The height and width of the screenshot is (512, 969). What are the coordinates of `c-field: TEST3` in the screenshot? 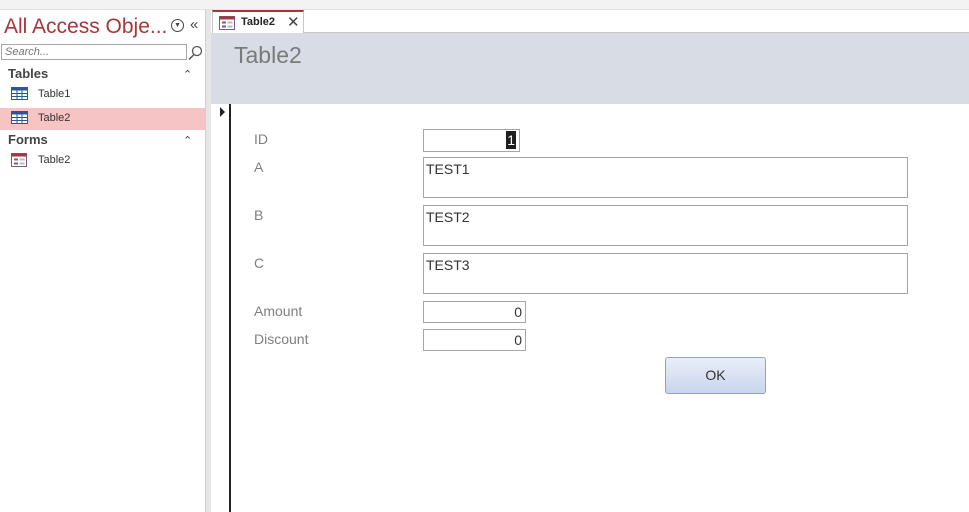 It's located at (665, 273).